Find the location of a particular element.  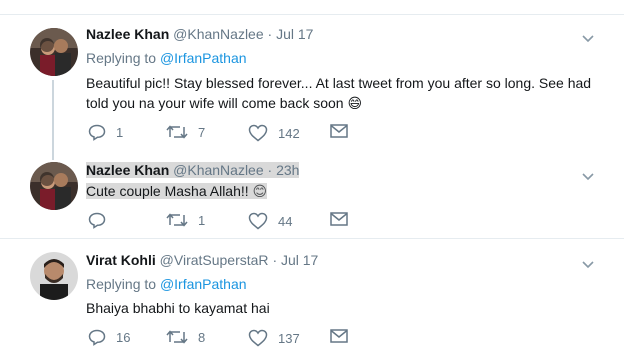

retweet-count: 7 is located at coordinates (202, 132).